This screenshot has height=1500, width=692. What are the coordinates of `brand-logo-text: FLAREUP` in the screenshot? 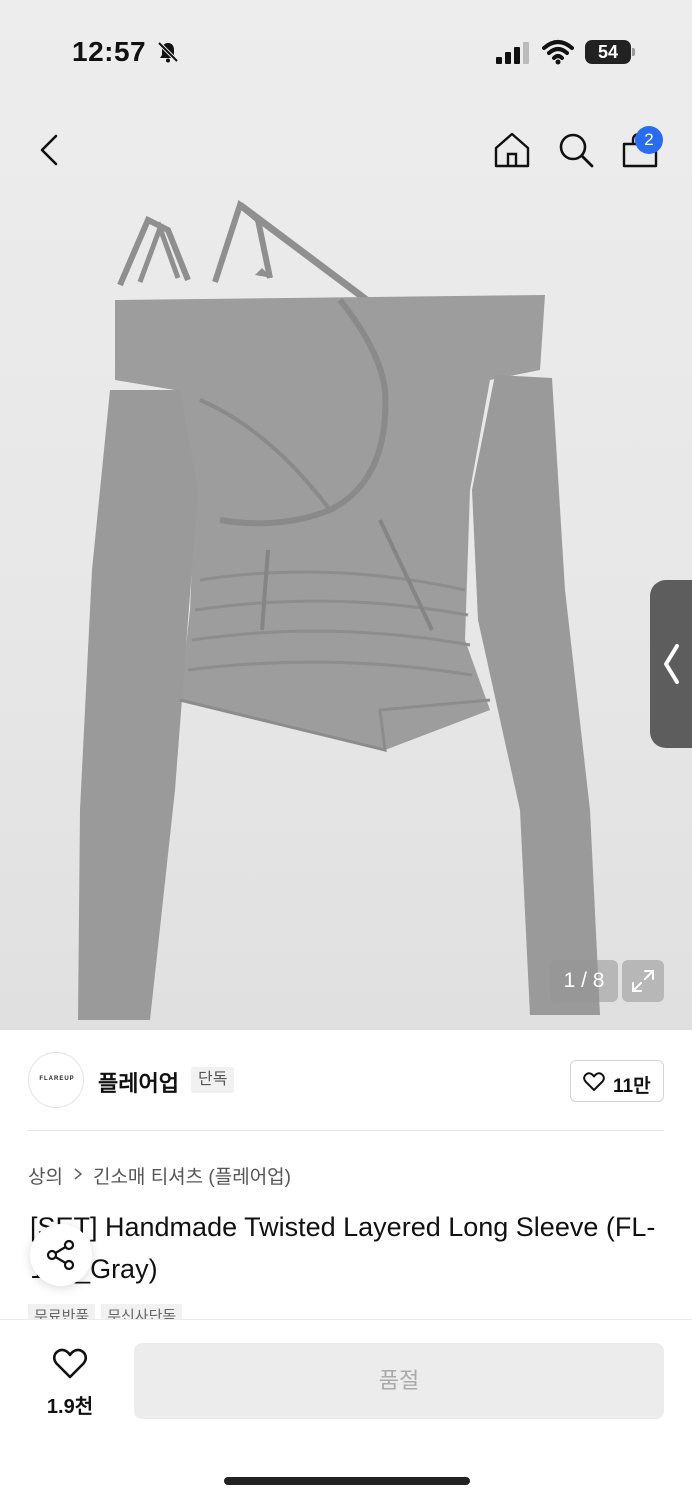 It's located at (57, 1079).